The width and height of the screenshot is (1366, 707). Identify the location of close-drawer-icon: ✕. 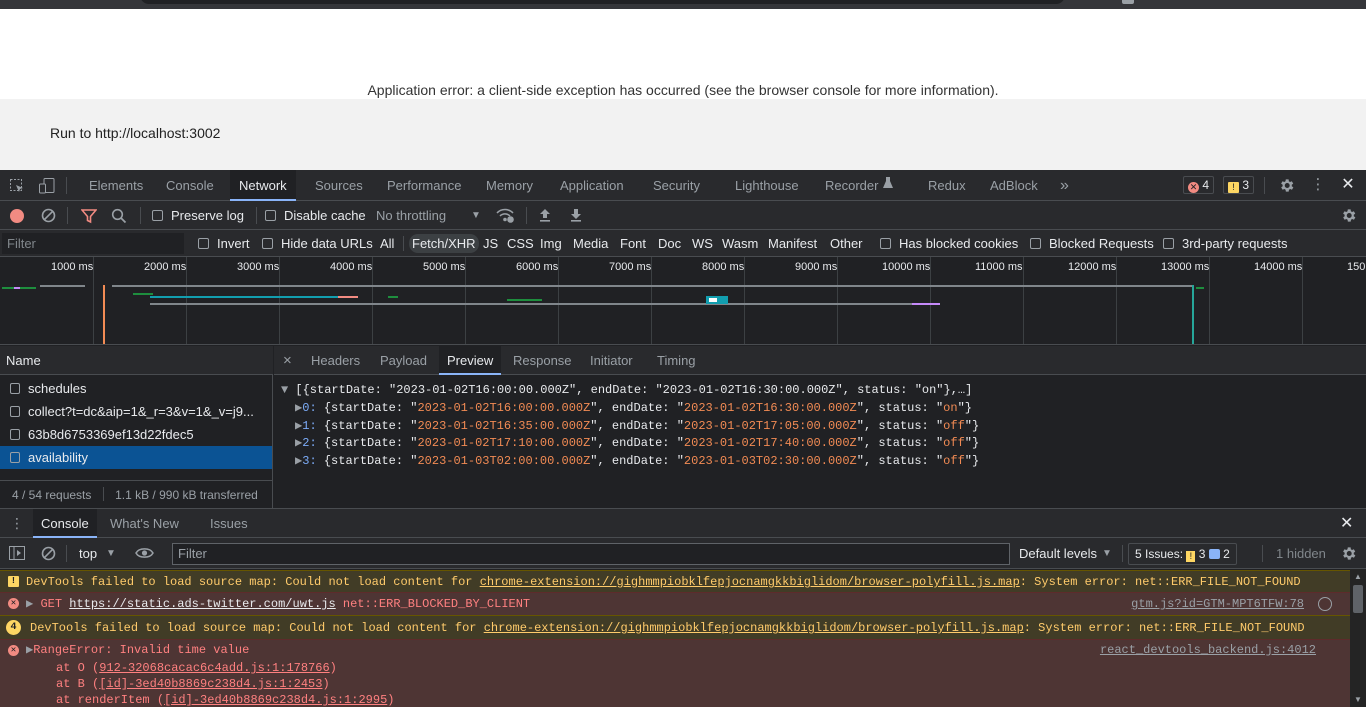
(1346, 523).